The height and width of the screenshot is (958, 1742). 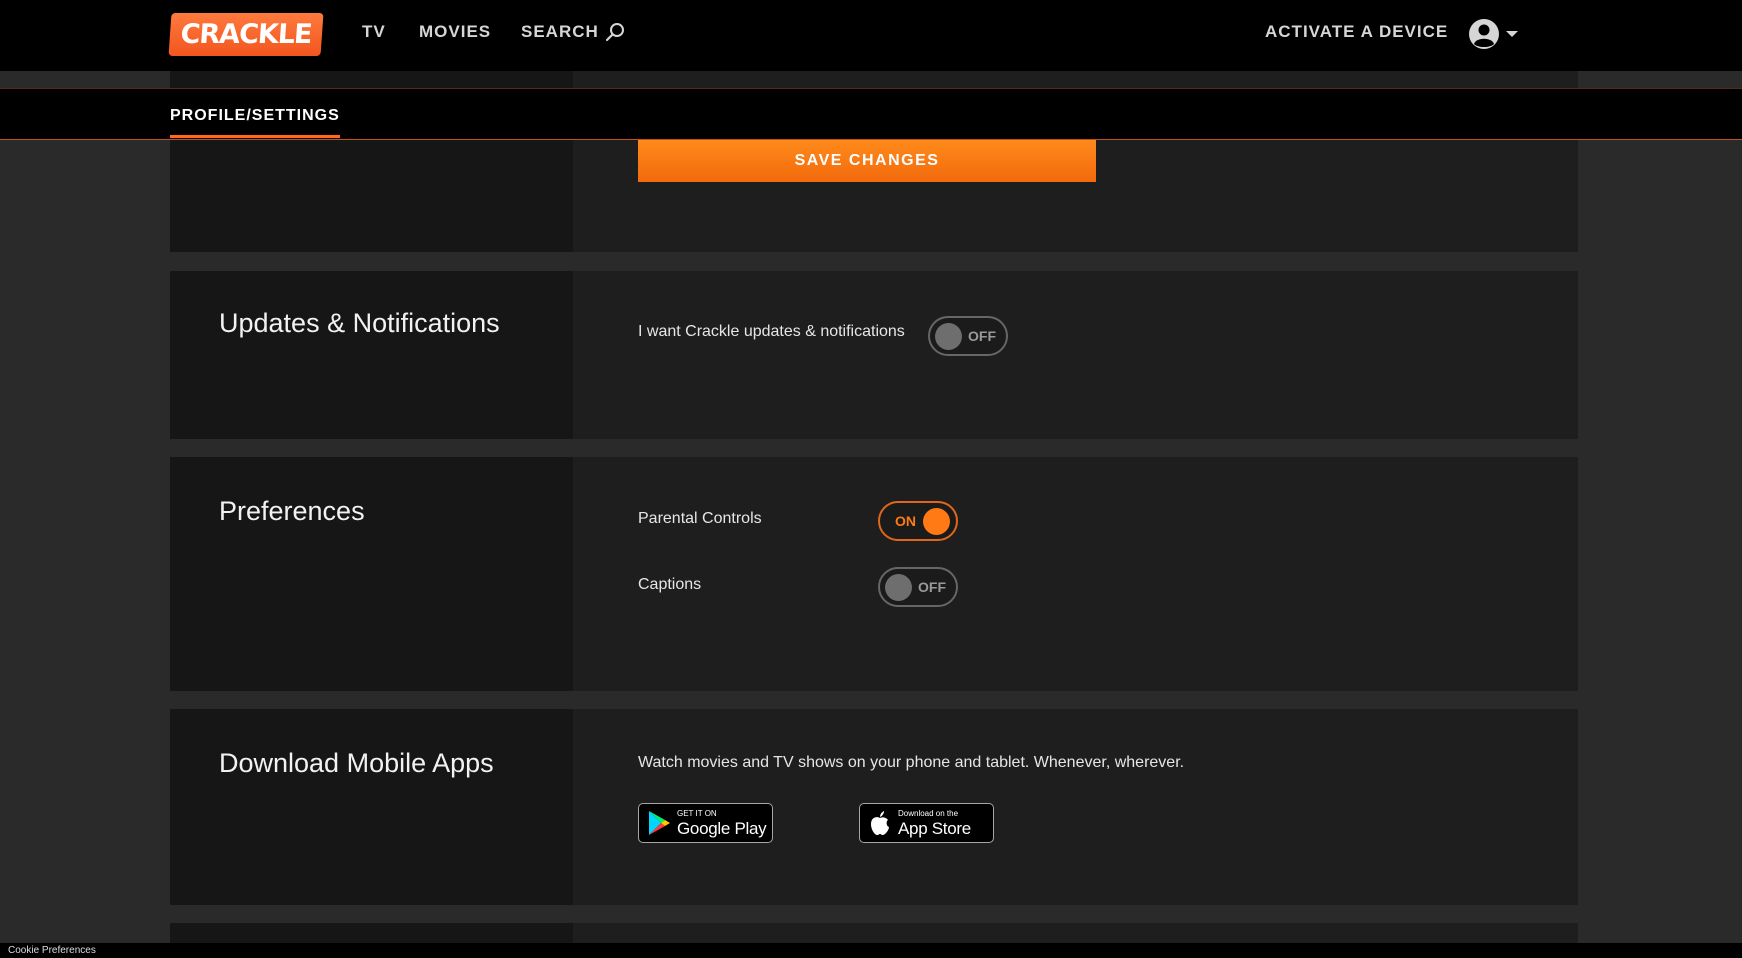 I want to click on preferences-title: Preferences, so click(x=292, y=511).